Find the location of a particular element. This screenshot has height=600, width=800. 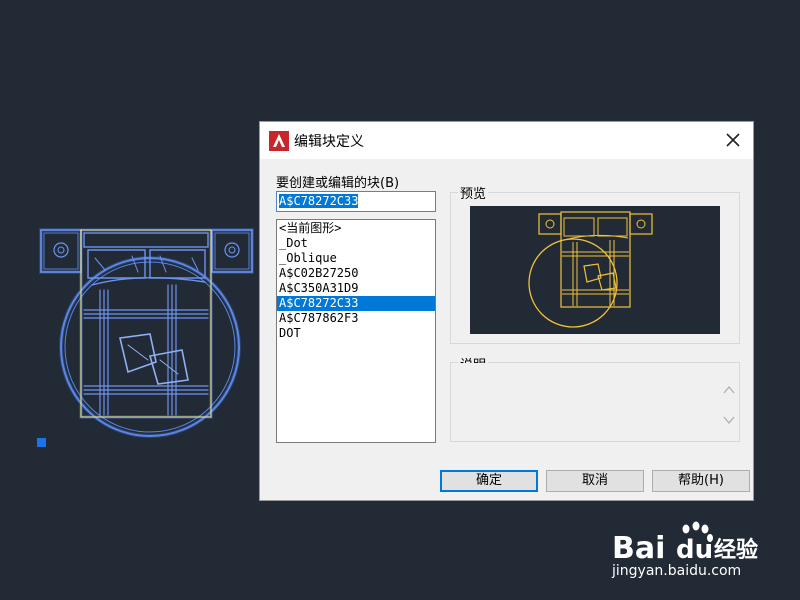

block-name-input: A$C78272C33 is located at coordinates (356, 201).